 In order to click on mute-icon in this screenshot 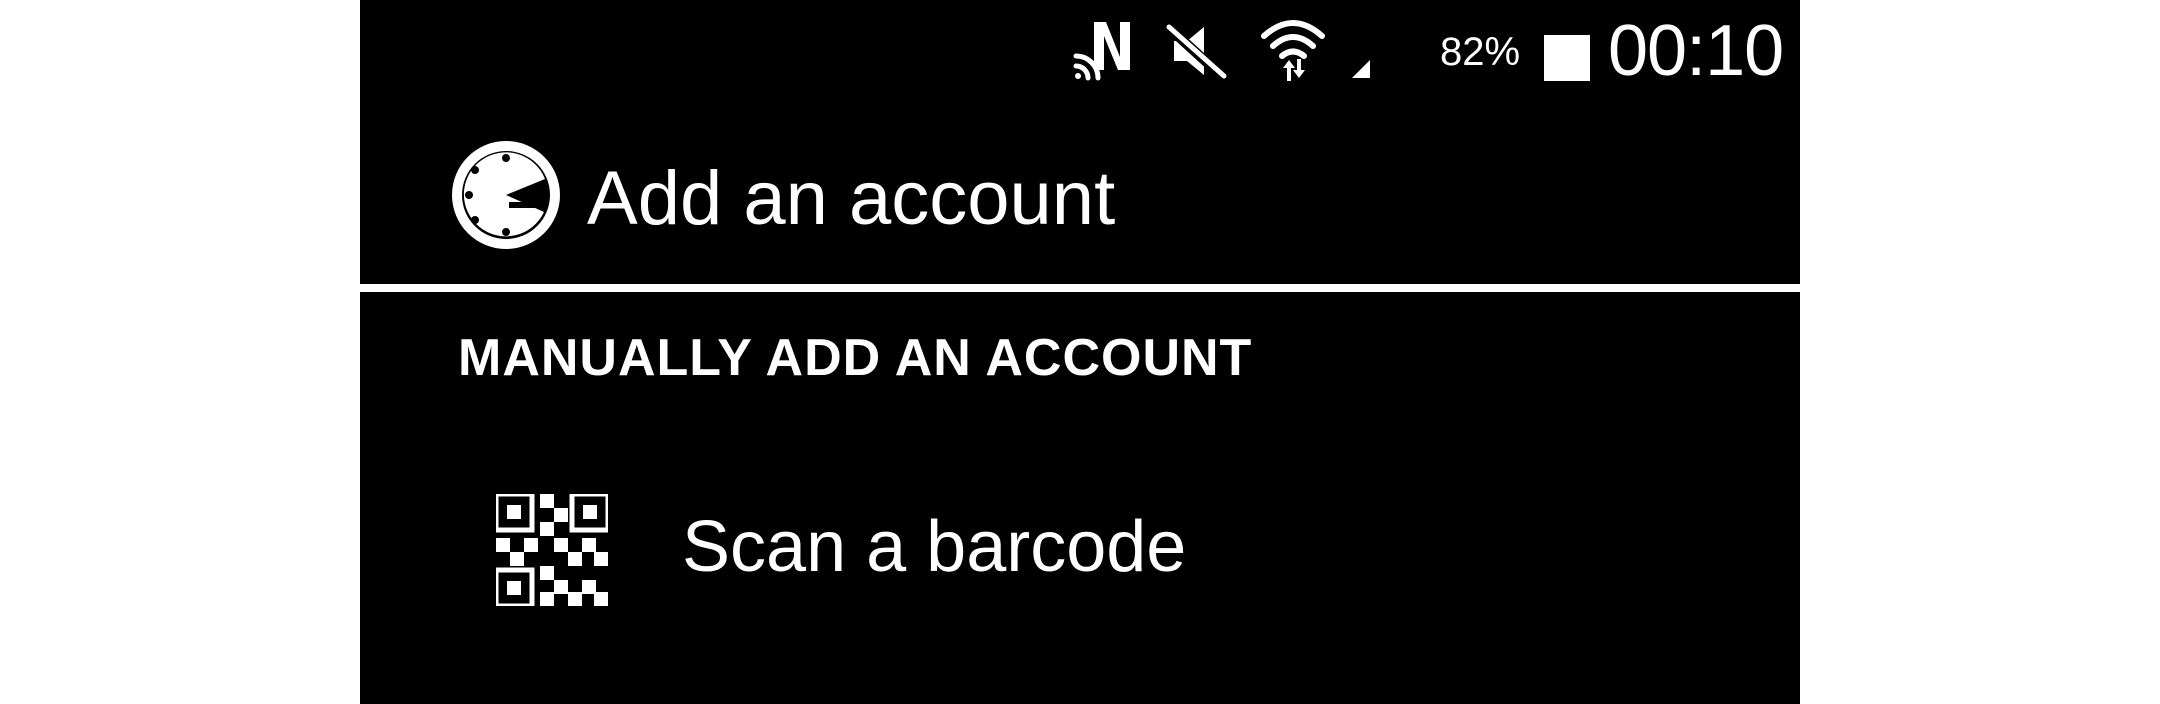, I will do `click(1196, 52)`.